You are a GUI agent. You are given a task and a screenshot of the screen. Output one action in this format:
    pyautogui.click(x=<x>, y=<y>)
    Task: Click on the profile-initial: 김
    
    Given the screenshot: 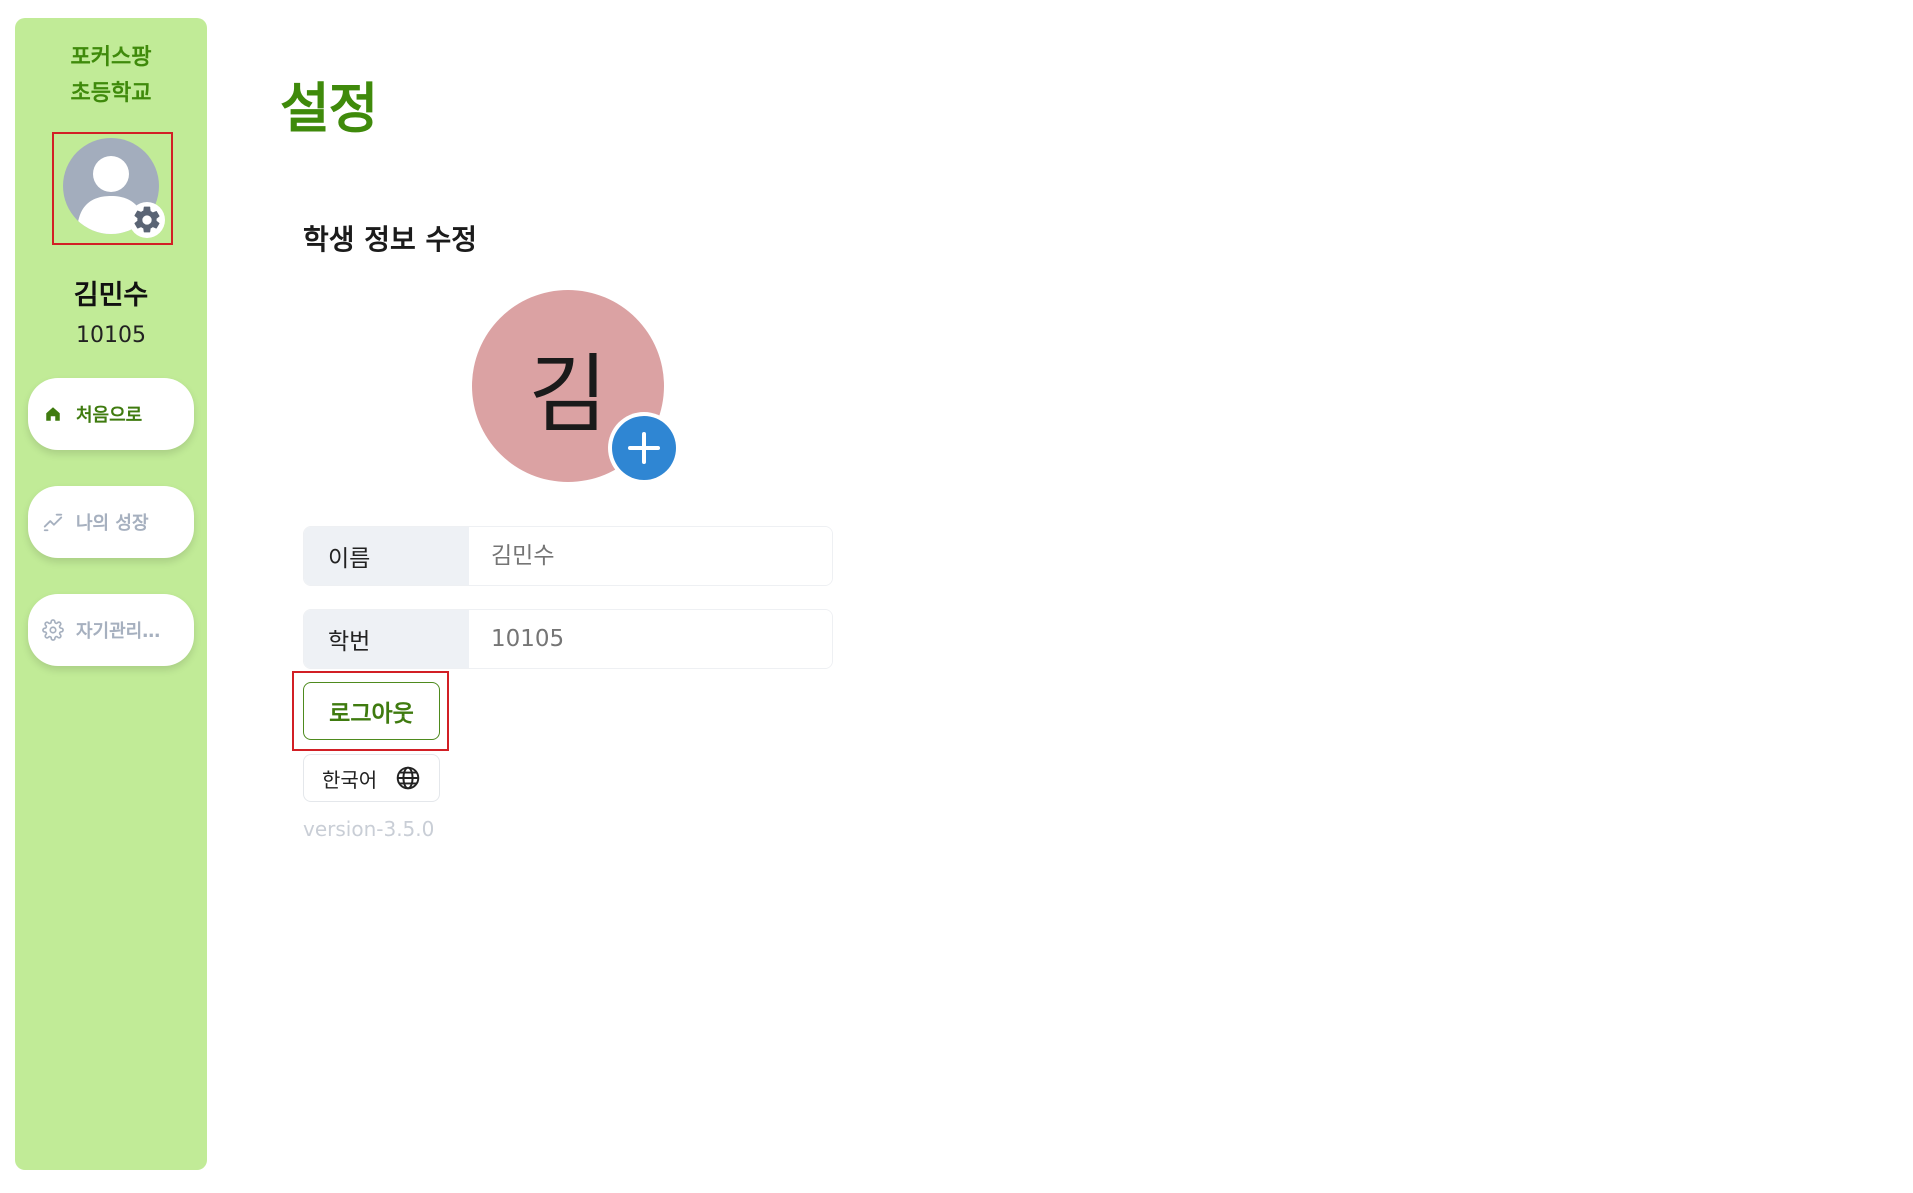 What is the action you would take?
    pyautogui.click(x=568, y=394)
    